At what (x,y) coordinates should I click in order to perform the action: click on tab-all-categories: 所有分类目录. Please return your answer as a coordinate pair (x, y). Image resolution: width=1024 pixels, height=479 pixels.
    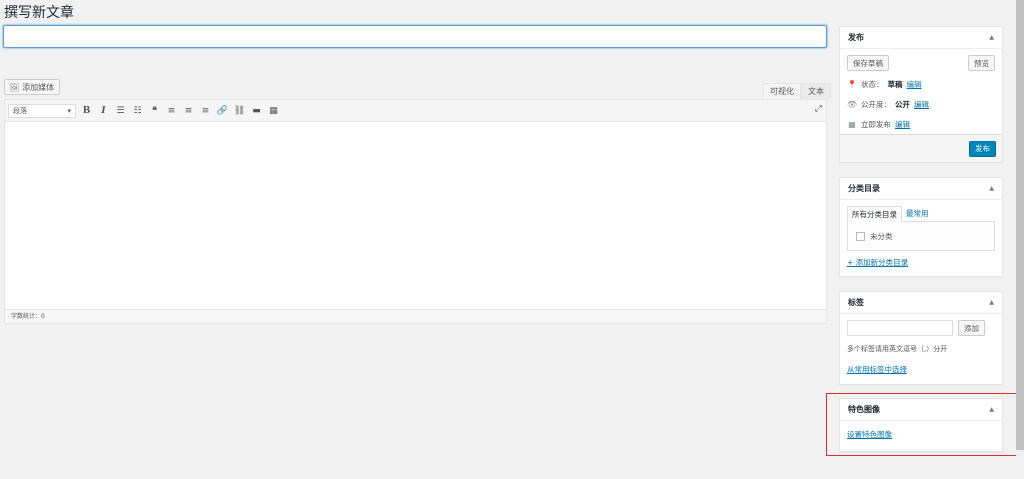
    Looking at the image, I should click on (874, 214).